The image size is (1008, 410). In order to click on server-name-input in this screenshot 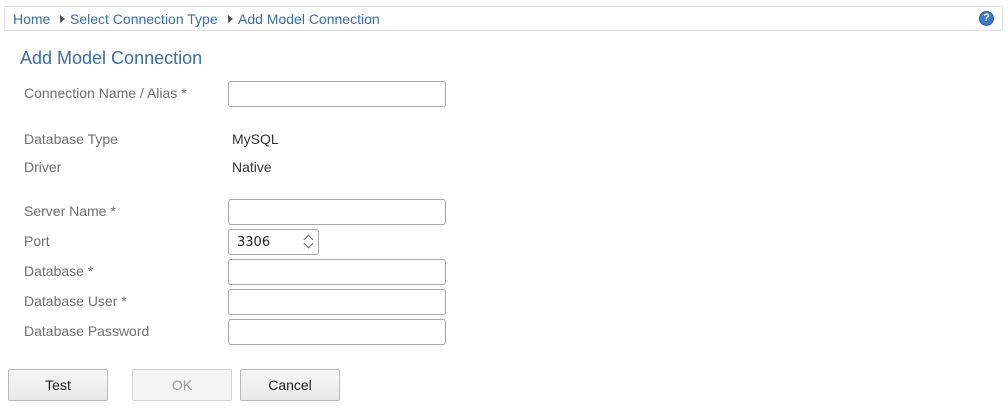, I will do `click(337, 212)`.